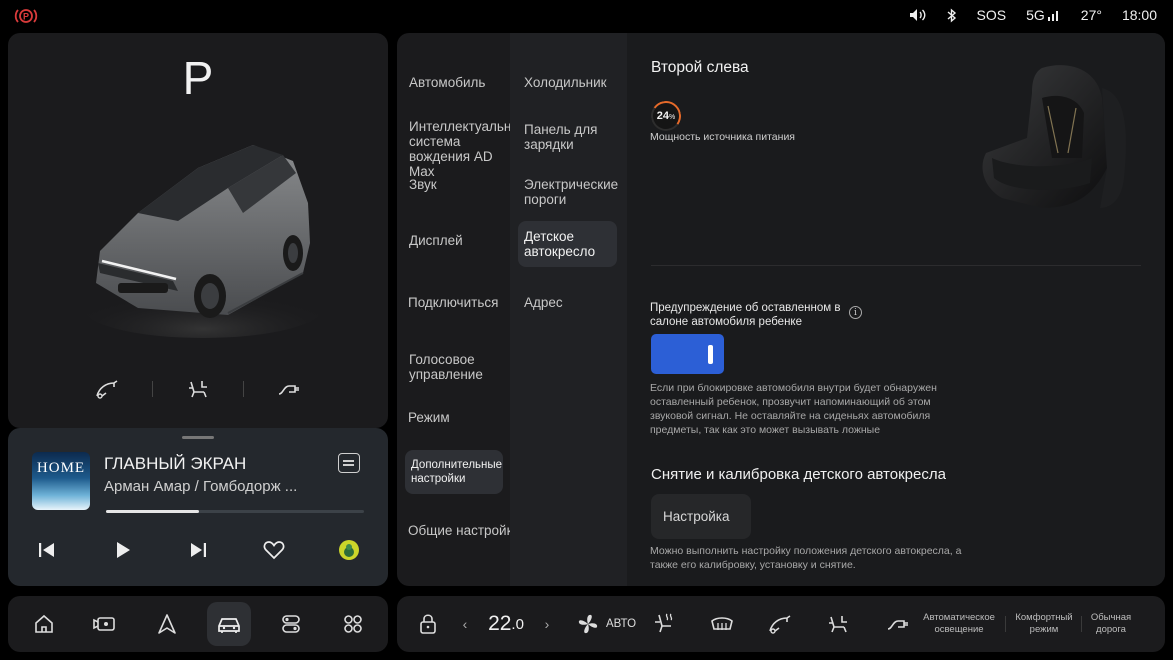 The image size is (1173, 660). I want to click on child-warning-toggle, so click(687, 354).